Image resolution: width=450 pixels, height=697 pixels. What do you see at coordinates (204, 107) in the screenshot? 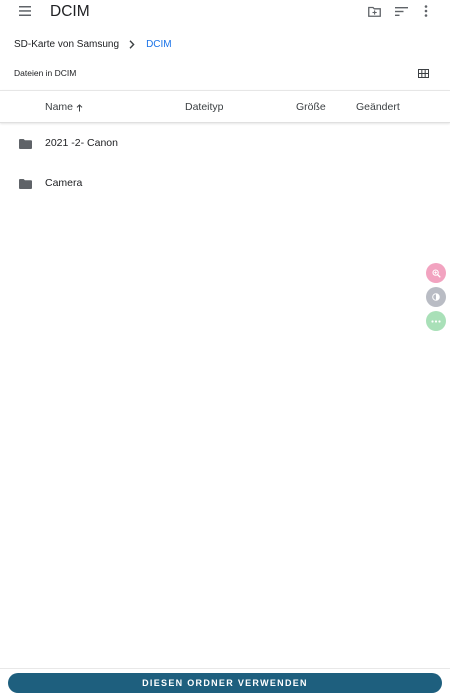
I see `column-type: Dateityp` at bounding box center [204, 107].